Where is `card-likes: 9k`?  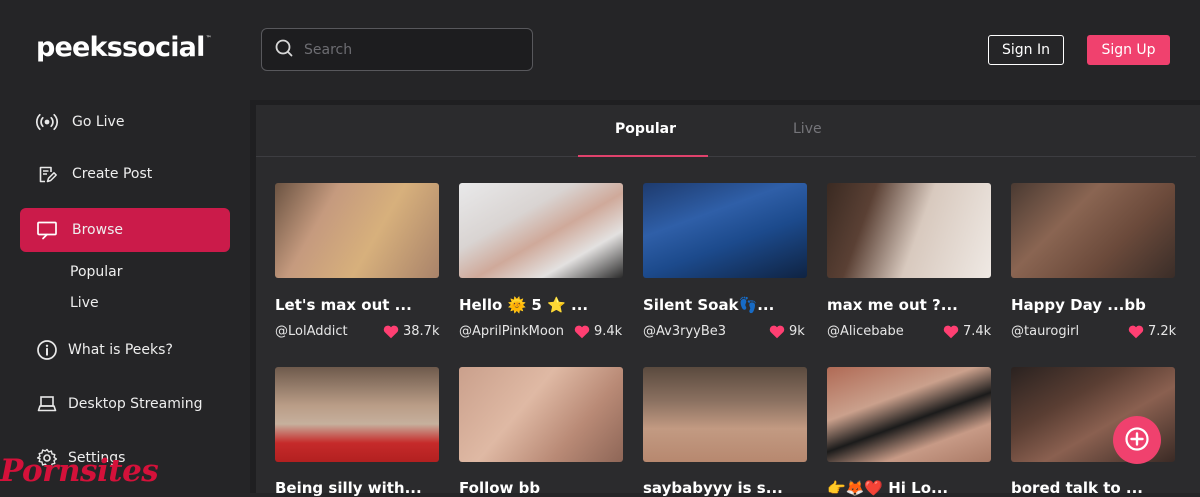
card-likes: 9k is located at coordinates (787, 331).